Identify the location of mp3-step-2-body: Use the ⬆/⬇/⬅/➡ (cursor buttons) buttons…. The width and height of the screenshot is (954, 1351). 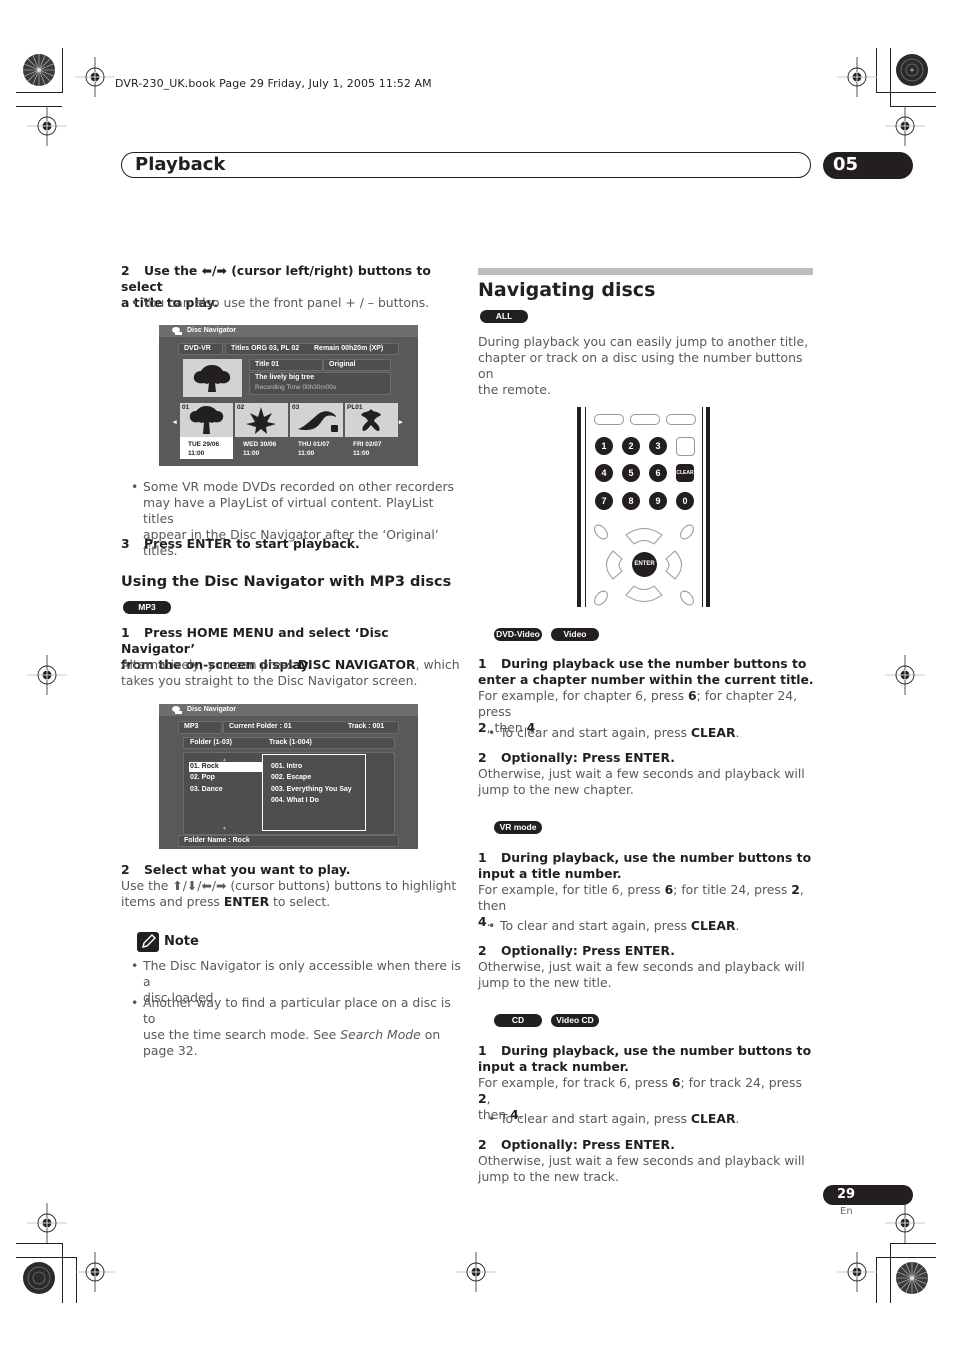
(289, 893).